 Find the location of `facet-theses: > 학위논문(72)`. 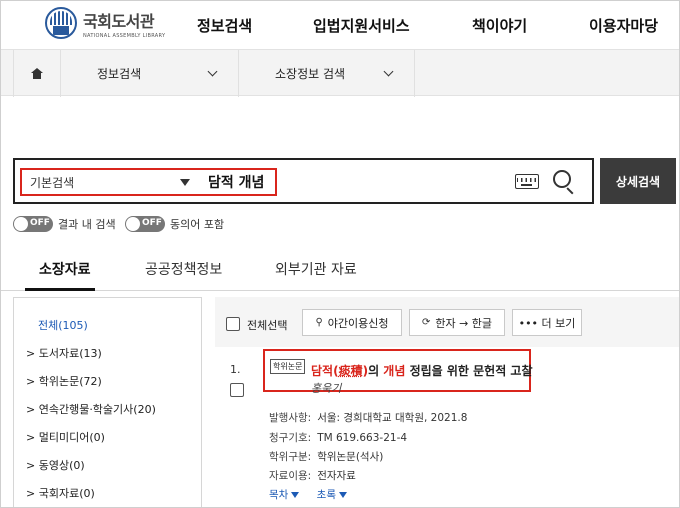

facet-theses: > 학위논문(72) is located at coordinates (64, 381).